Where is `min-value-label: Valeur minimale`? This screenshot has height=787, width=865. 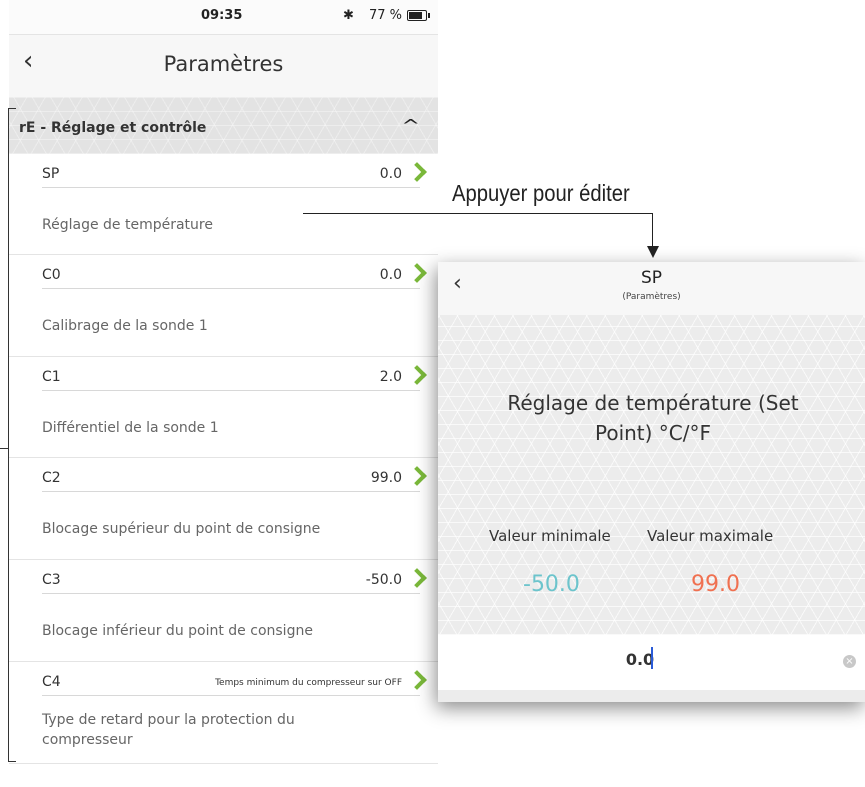 min-value-label: Valeur minimale is located at coordinates (550, 536).